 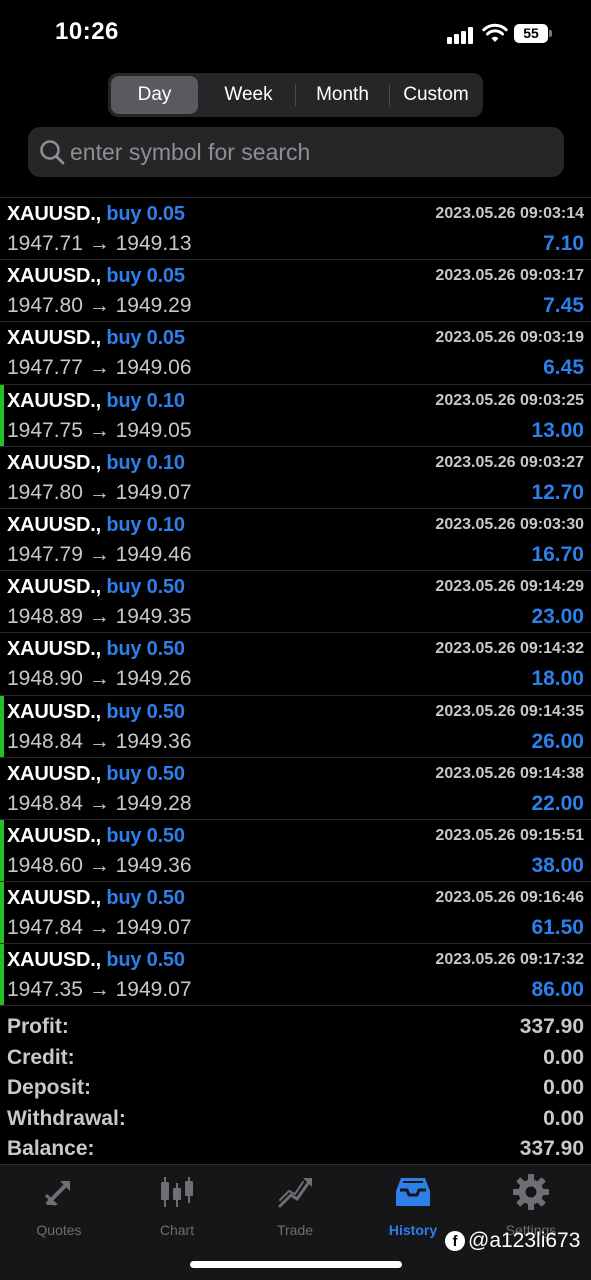 I want to click on tab-chart: Chart, so click(x=177, y=1205).